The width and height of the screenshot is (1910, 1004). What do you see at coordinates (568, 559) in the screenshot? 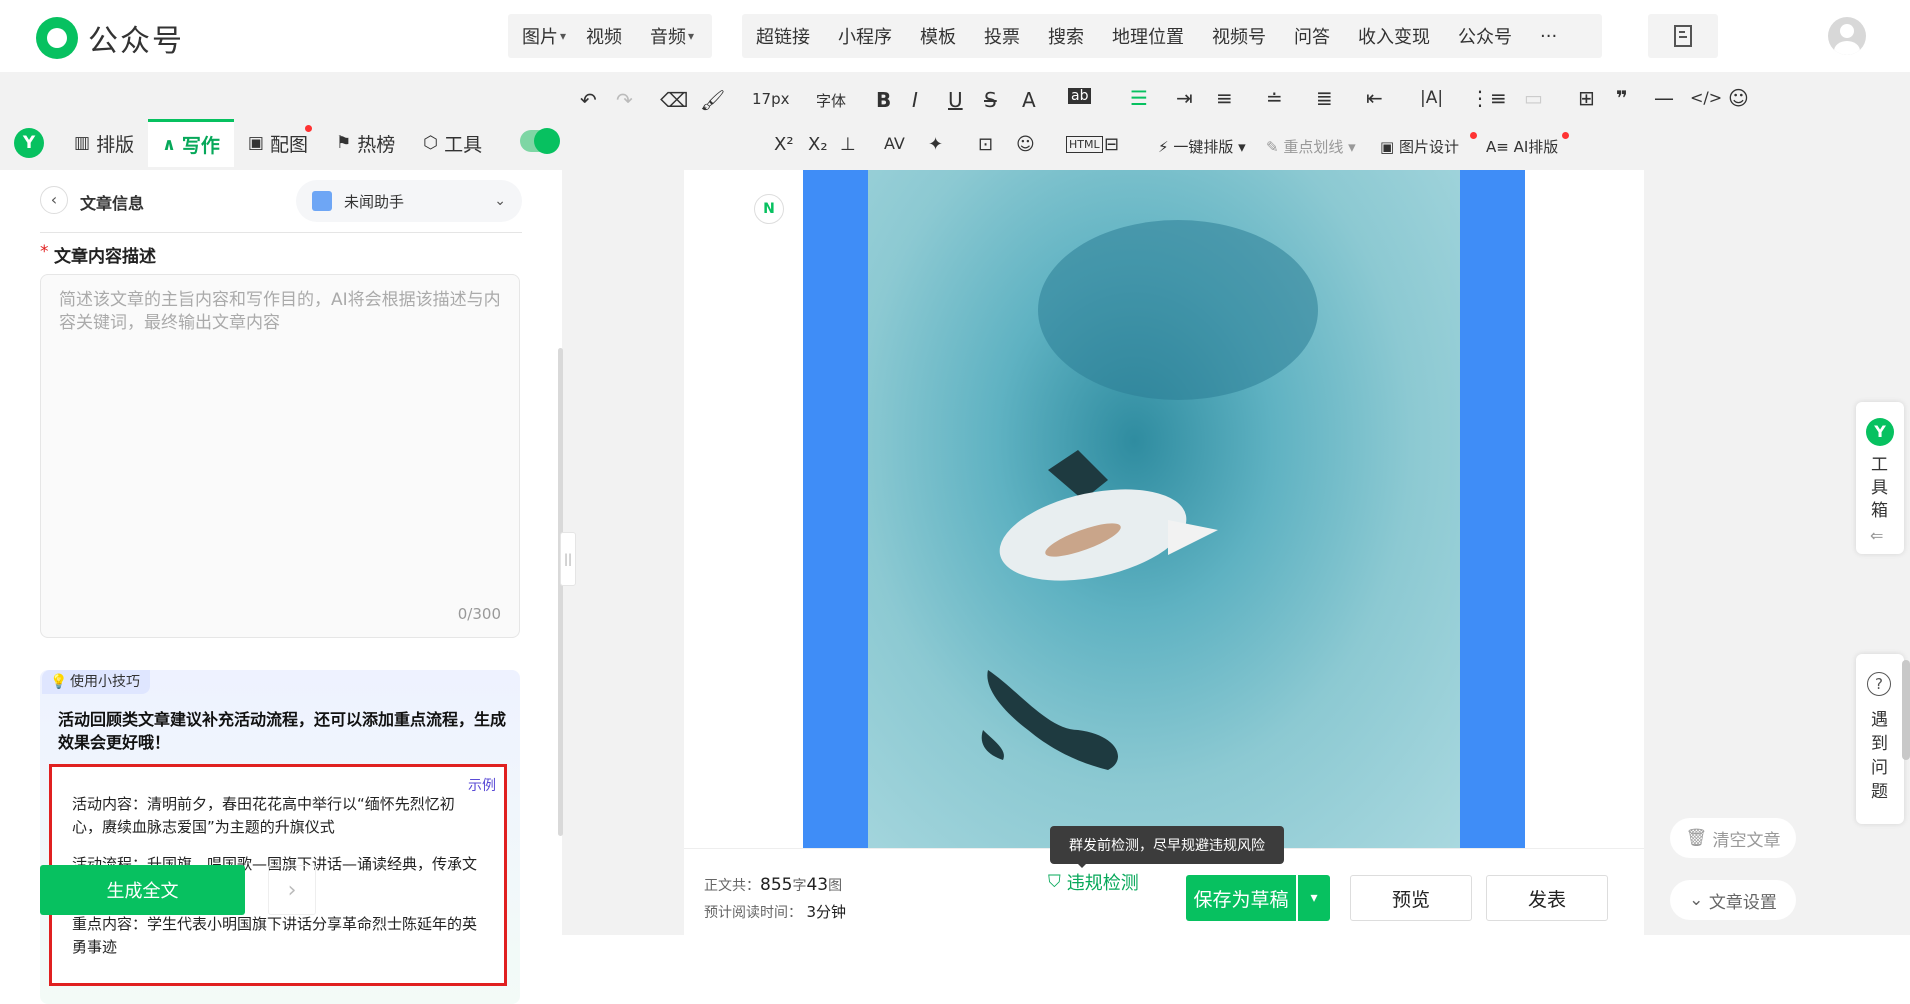
I see `panel-resize-handle: ||` at bounding box center [568, 559].